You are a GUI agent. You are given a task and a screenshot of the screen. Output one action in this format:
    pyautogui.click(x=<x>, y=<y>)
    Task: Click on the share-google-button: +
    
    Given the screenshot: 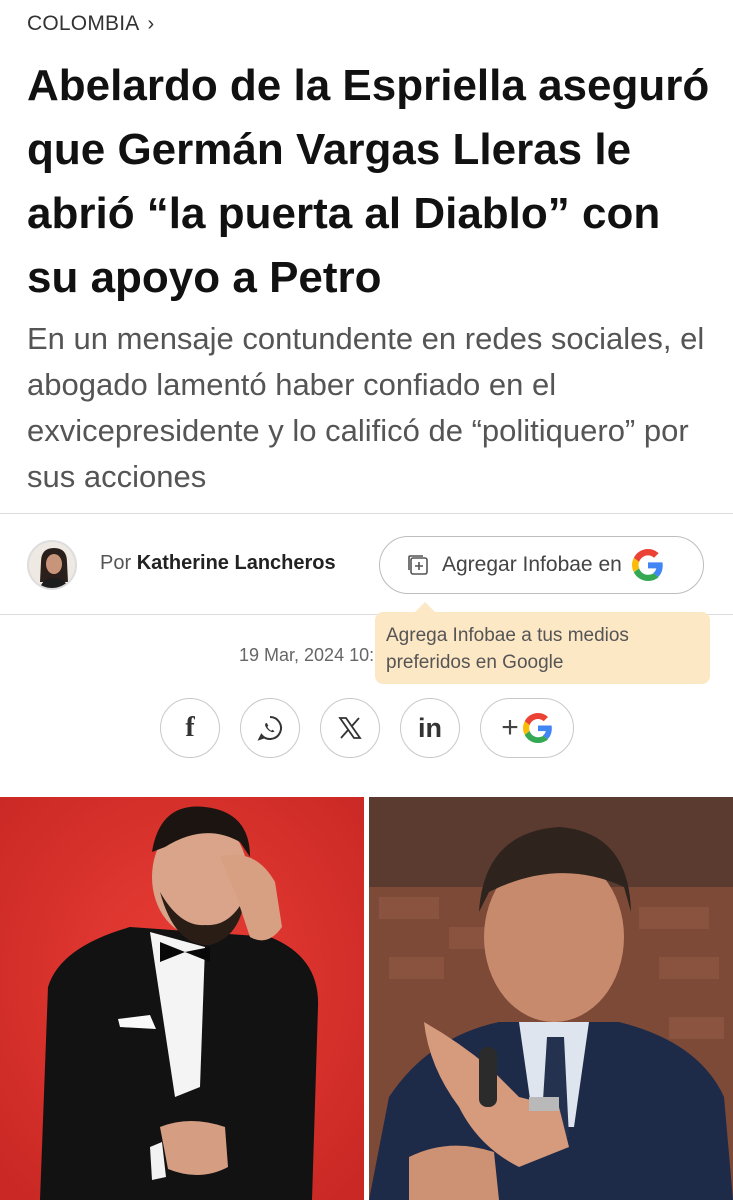 What is the action you would take?
    pyautogui.click(x=527, y=728)
    